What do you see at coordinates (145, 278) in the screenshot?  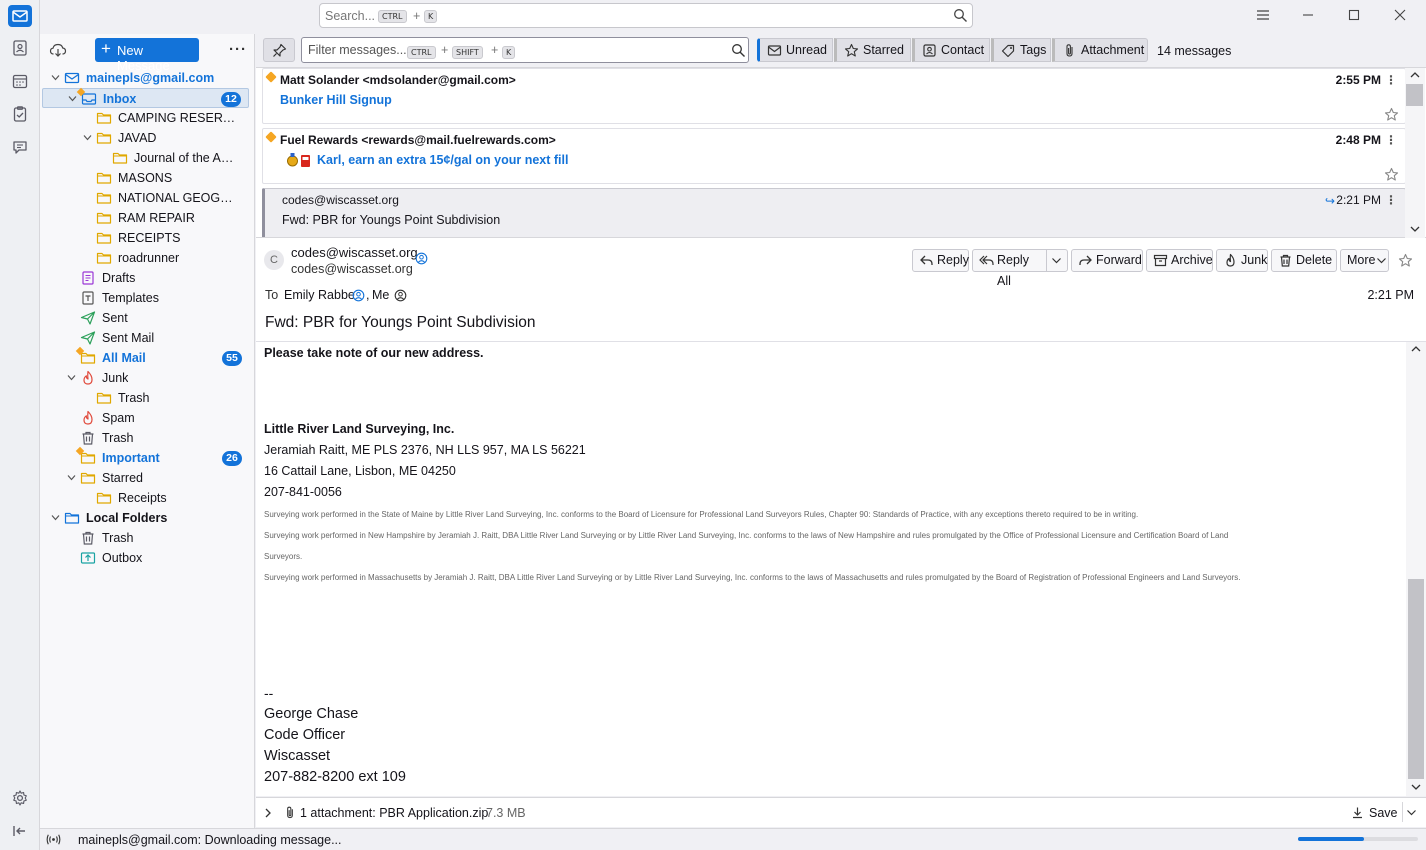 I see `folder-drafts: Drafts` at bounding box center [145, 278].